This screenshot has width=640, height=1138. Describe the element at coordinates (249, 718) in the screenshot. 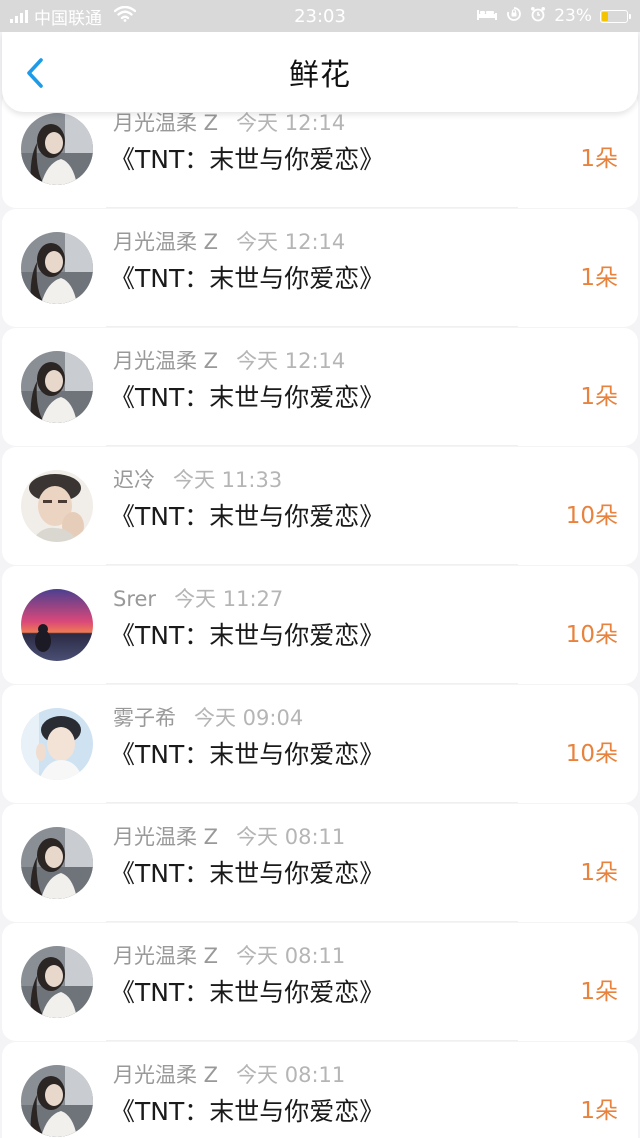

I see `timestamp: 今天 09:04` at that location.